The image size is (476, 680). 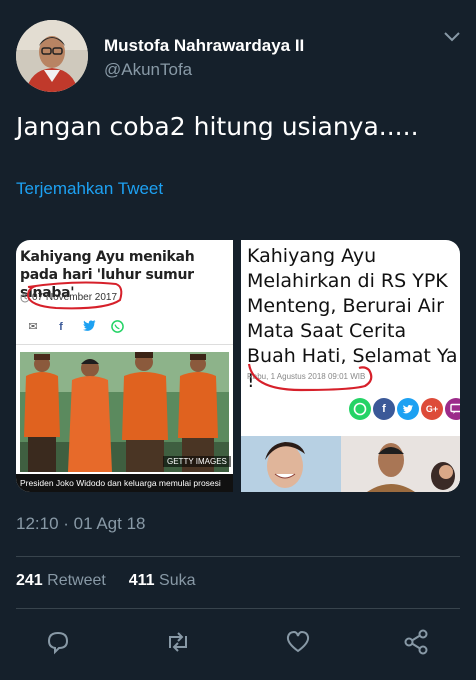 I want to click on like-label: Suka, so click(x=177, y=580).